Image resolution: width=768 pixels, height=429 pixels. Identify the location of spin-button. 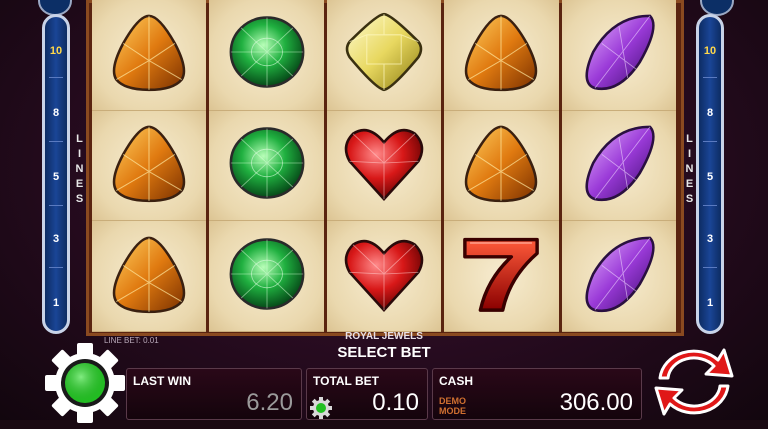
(694, 382).